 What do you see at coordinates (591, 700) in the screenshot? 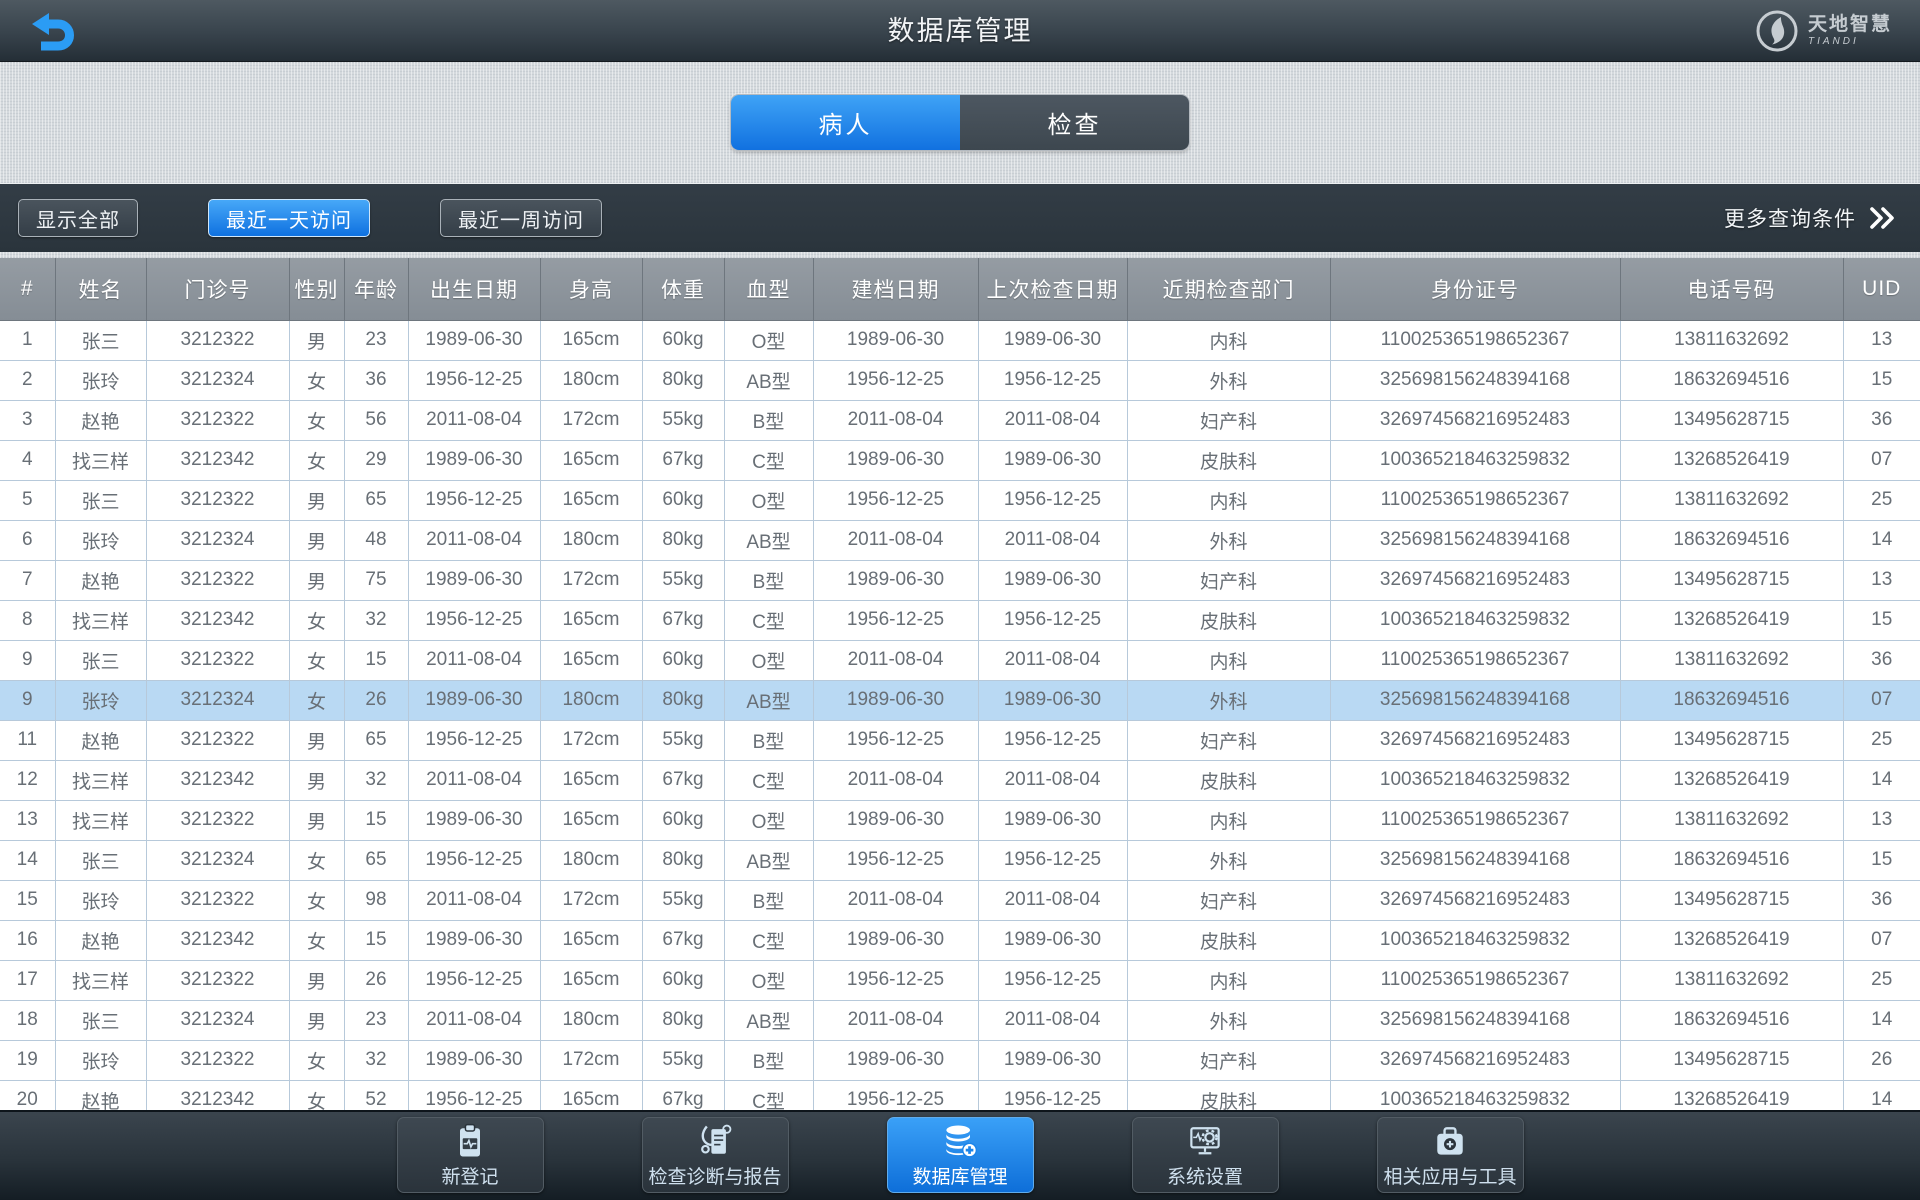
I see `table-cell: 180cm` at bounding box center [591, 700].